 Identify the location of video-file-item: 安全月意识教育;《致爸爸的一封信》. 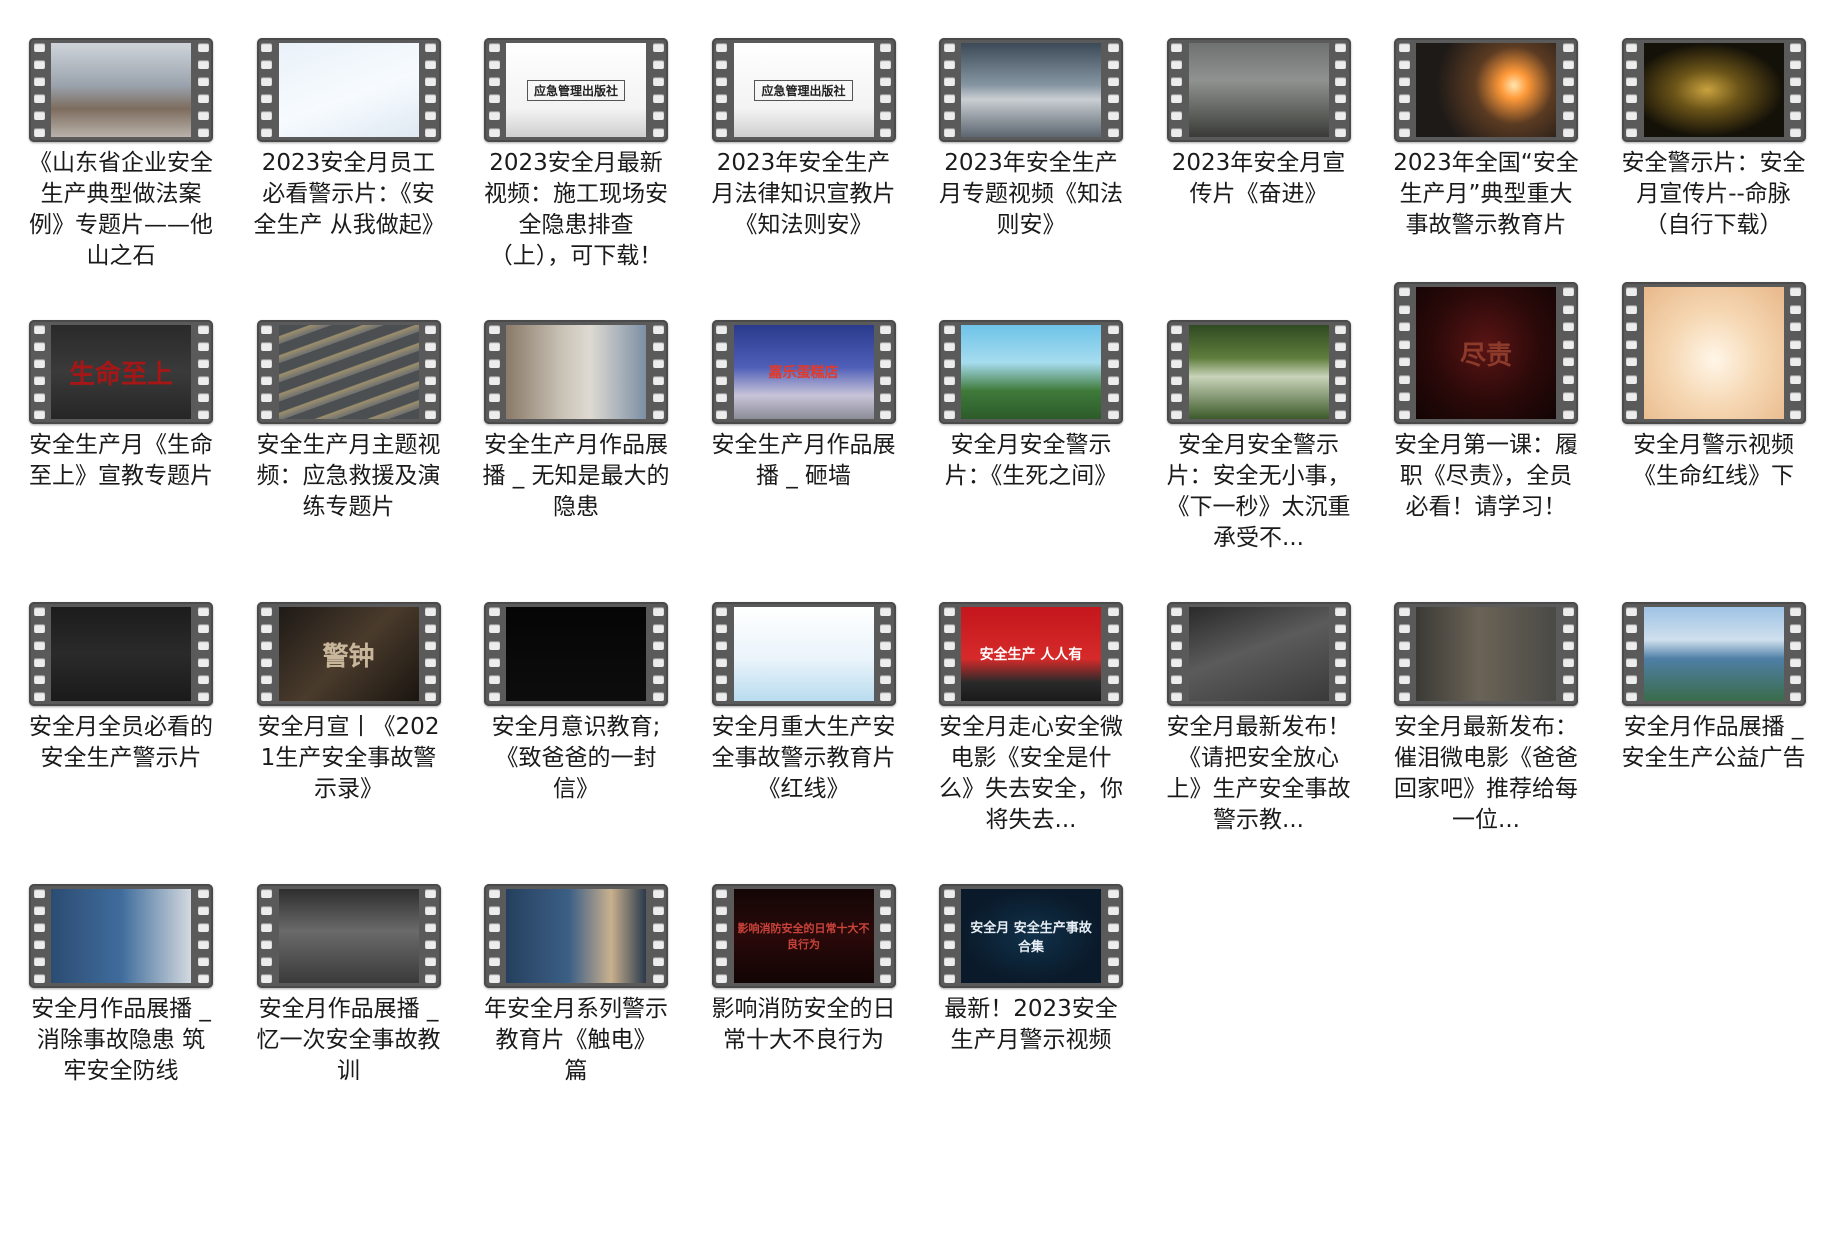
(576, 719).